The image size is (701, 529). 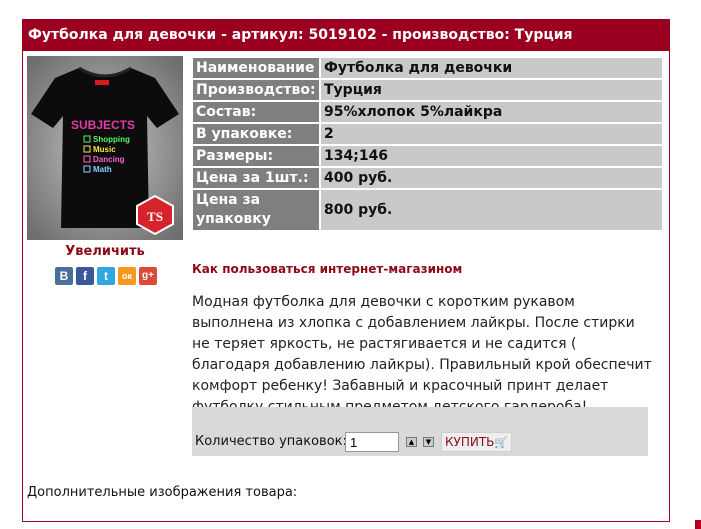 What do you see at coordinates (491, 178) in the screenshot?
I see `property-value: 400 руб.` at bounding box center [491, 178].